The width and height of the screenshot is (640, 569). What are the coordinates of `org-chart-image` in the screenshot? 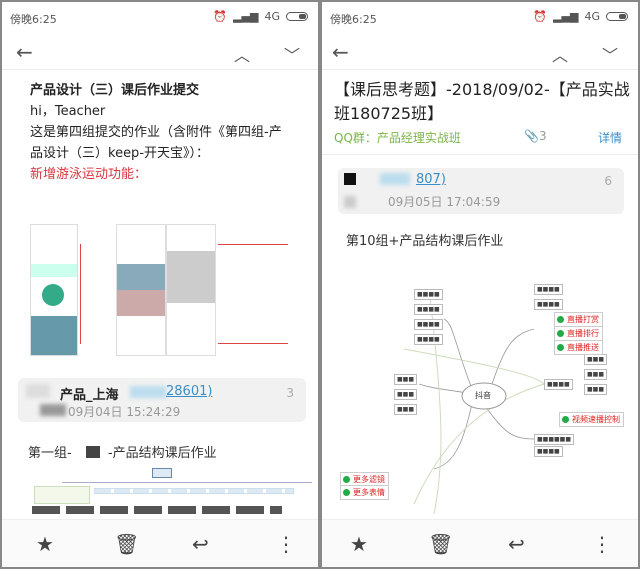 It's located at (172, 494).